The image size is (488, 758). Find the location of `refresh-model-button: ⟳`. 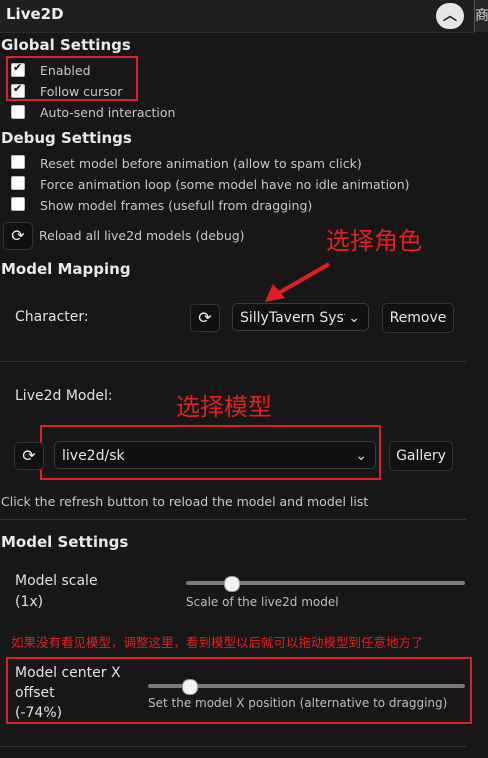

refresh-model-button: ⟳ is located at coordinates (29, 456).